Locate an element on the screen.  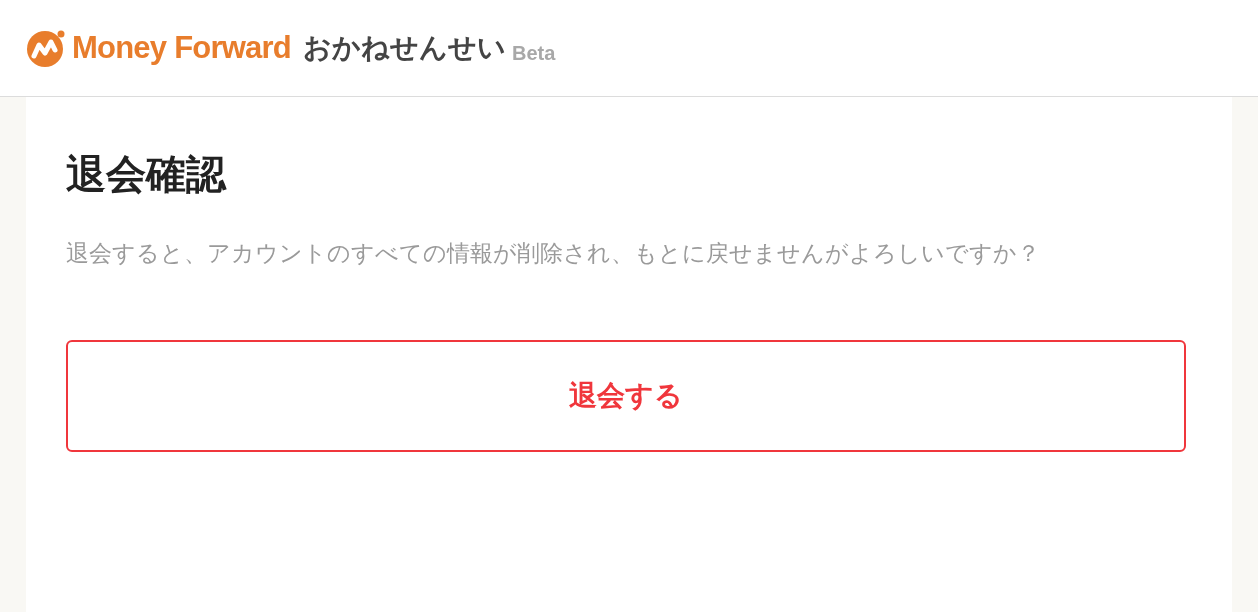
beta-label: Beta is located at coordinates (534, 53).